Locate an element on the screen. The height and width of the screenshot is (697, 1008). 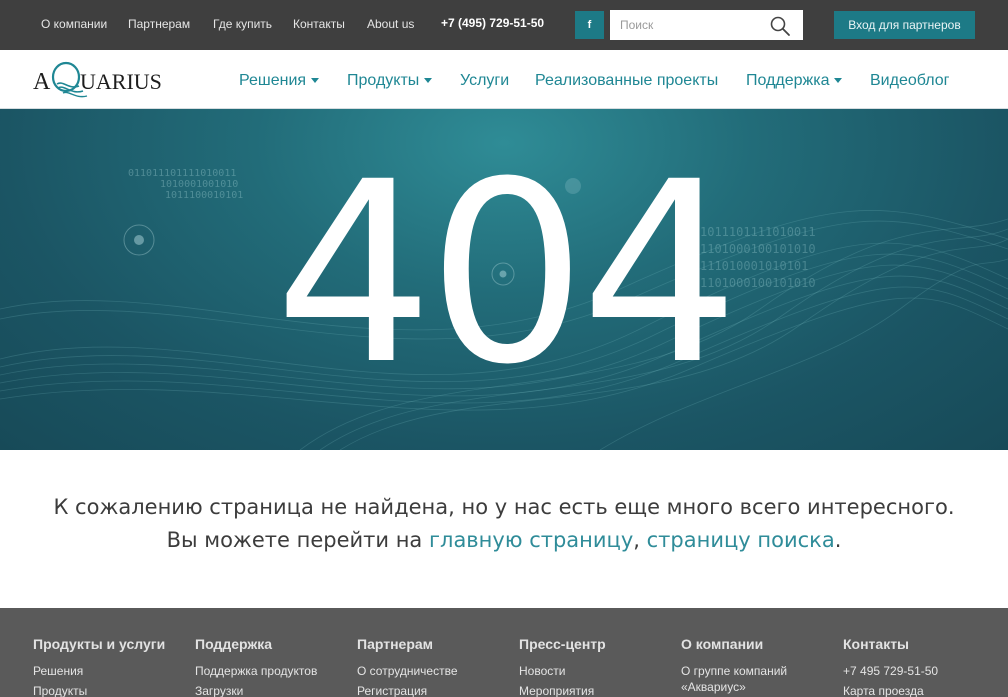
nav-solutions: Решения is located at coordinates (279, 81).